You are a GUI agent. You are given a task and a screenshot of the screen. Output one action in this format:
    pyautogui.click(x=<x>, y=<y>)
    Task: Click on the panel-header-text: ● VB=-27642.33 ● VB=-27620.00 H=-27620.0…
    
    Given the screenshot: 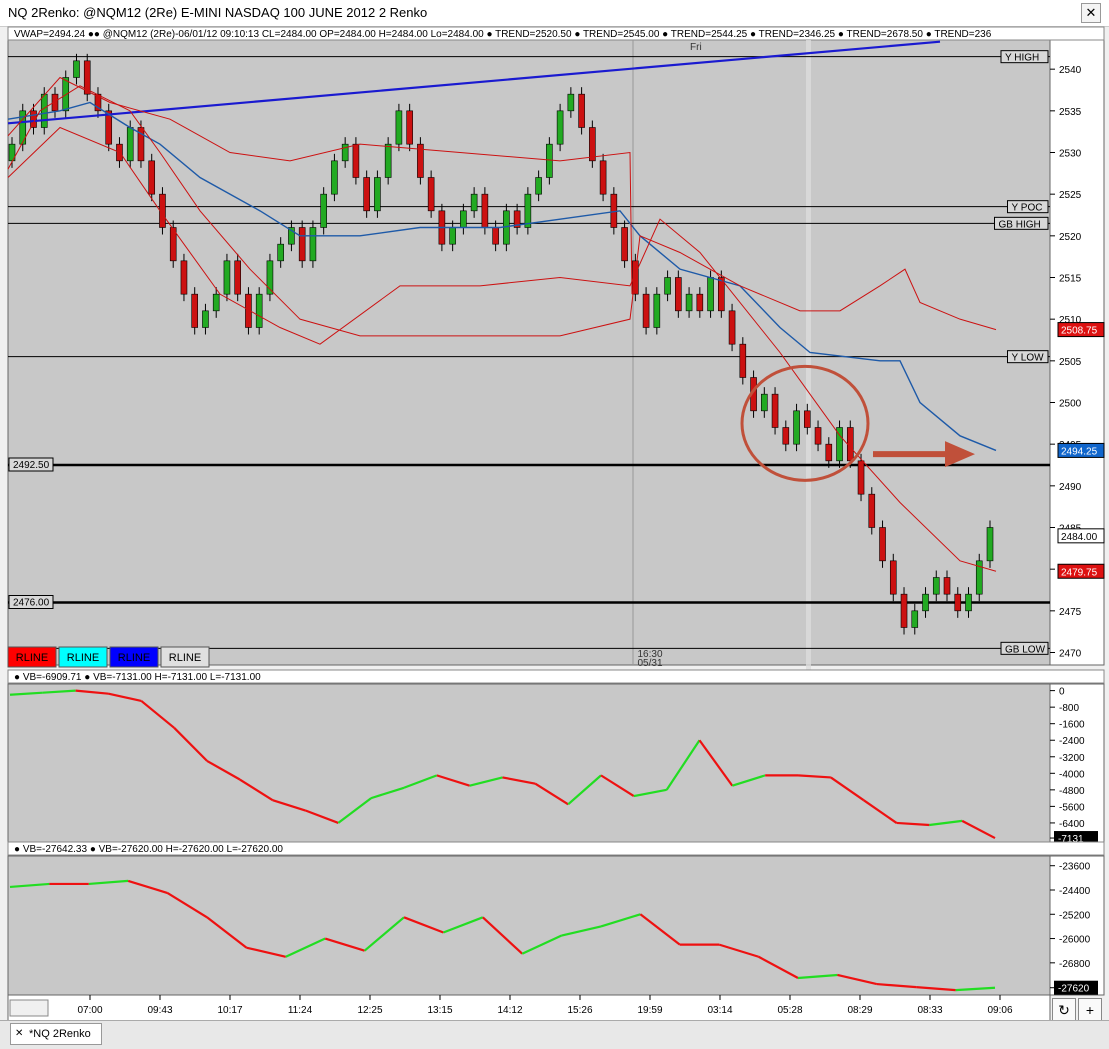 What is the action you would take?
    pyautogui.click(x=148, y=849)
    